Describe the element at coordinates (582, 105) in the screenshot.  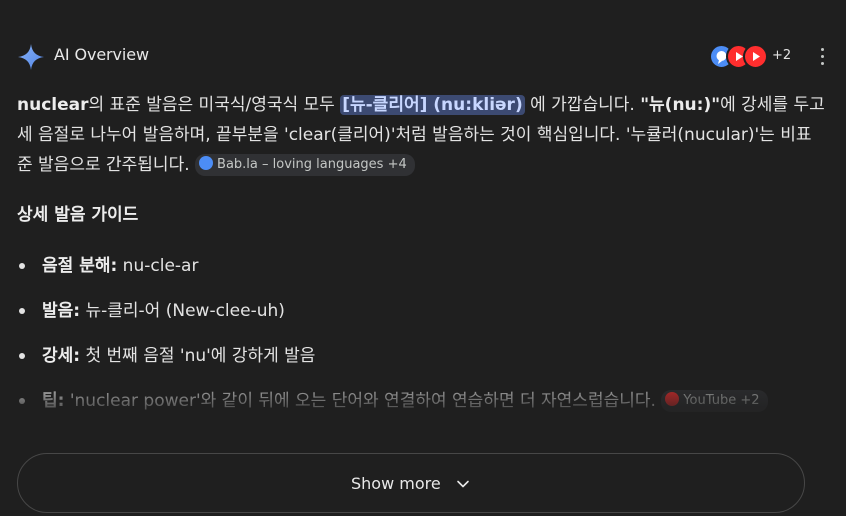
I see `intro-text-2: 에 가깝습니다.` at that location.